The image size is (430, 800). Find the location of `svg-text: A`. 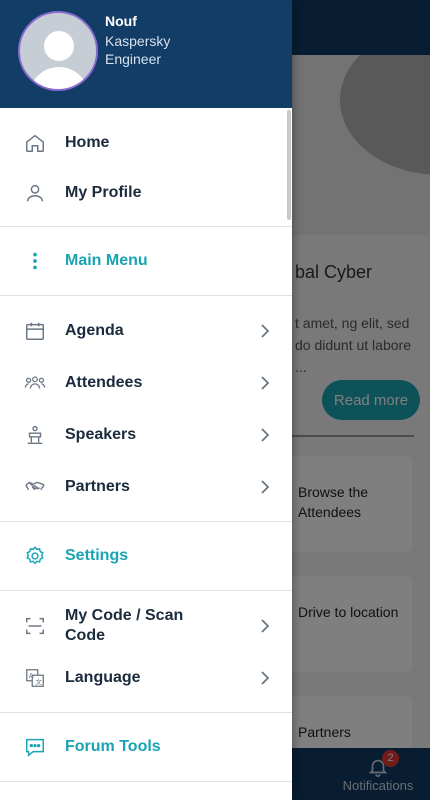

svg-text: A is located at coordinates (31, 675).